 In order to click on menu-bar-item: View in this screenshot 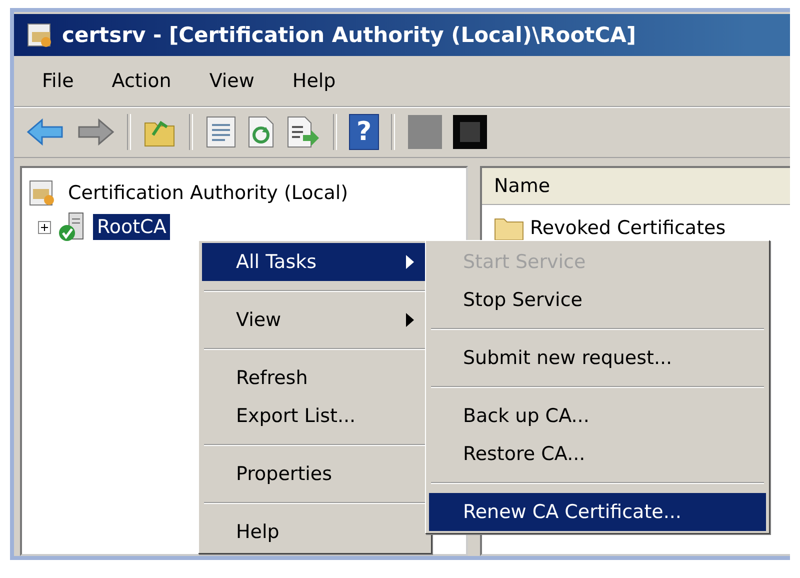, I will do `click(231, 81)`.